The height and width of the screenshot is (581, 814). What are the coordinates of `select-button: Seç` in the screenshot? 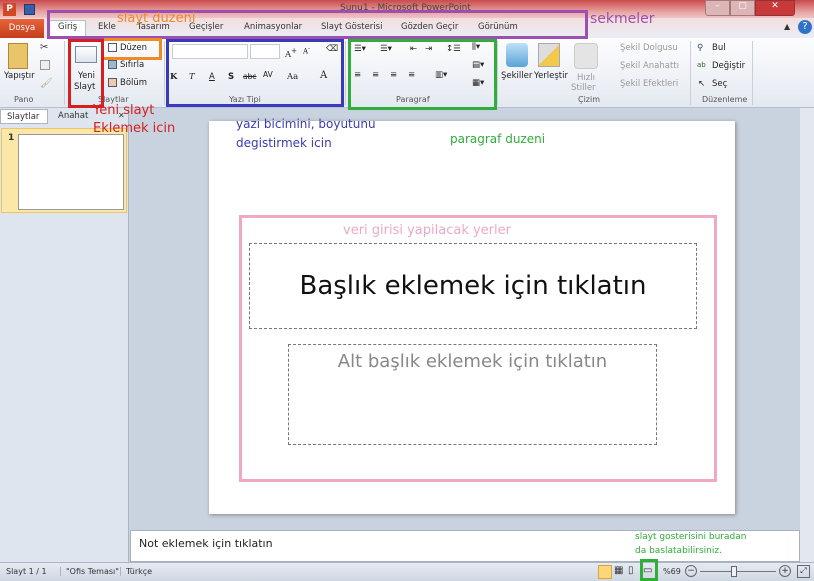 It's located at (719, 84).